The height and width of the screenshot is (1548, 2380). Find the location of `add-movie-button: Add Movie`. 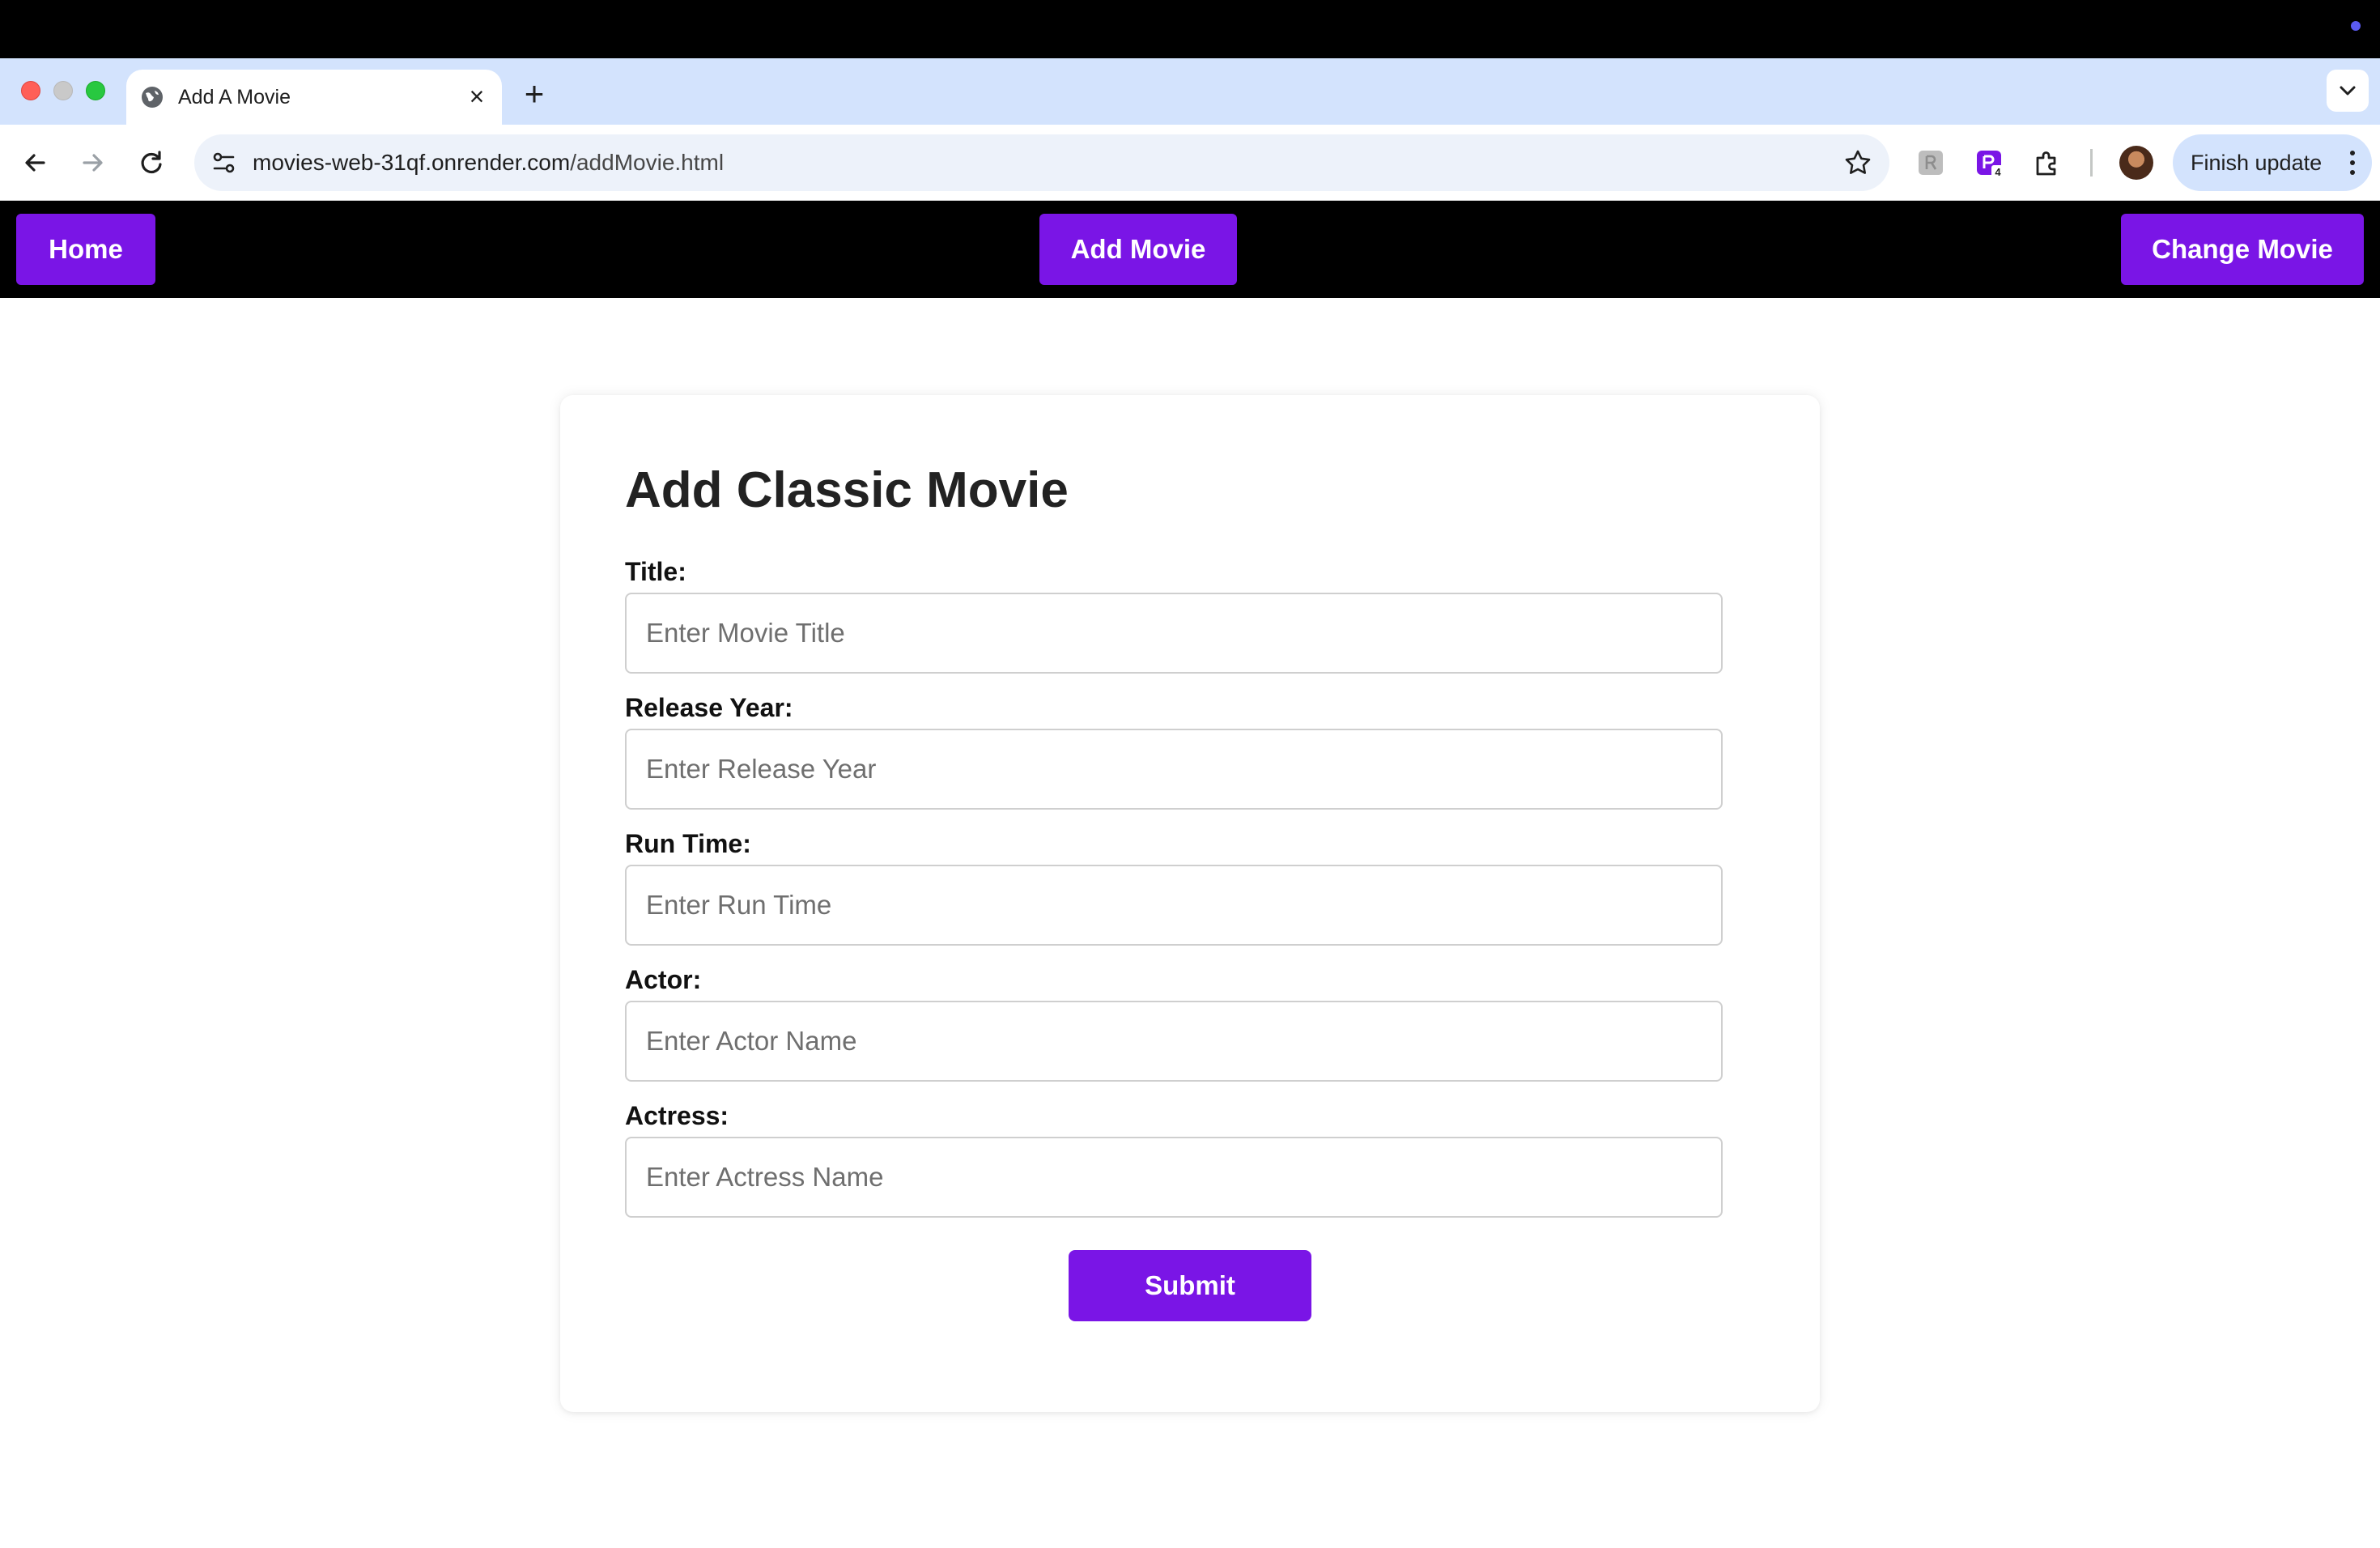

add-movie-button: Add Movie is located at coordinates (1138, 250).